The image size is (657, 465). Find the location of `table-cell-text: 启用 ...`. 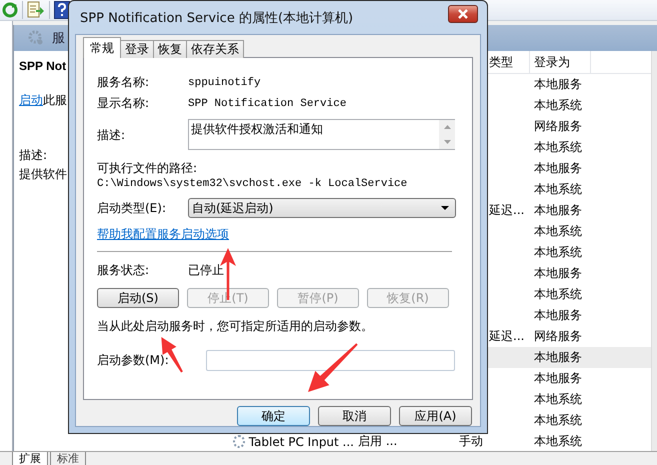

table-cell-text: 启用 ... is located at coordinates (377, 441).